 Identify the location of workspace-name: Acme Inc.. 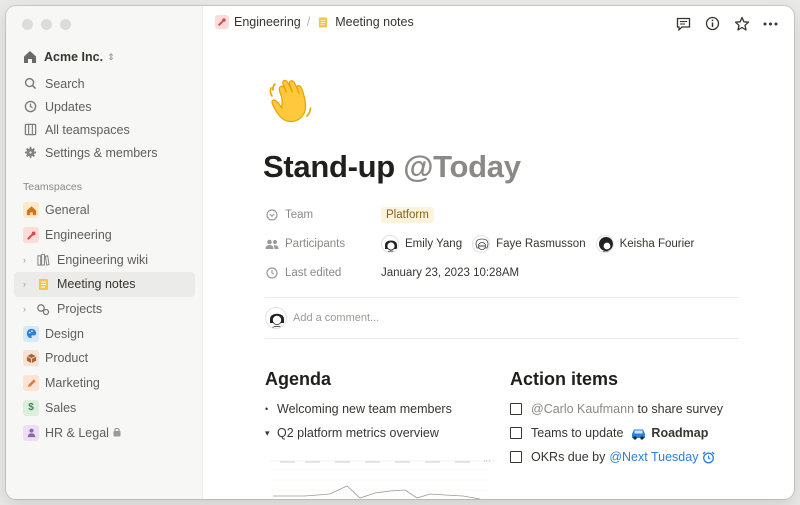
(74, 57).